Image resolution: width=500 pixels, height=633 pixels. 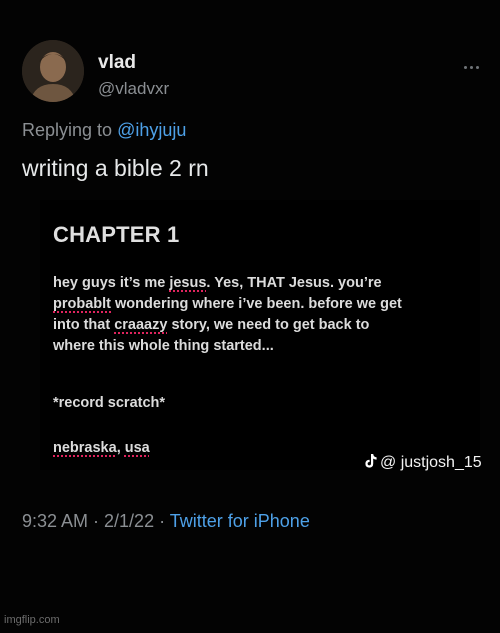 I want to click on tiktok-watermark: @ justjosh_15, so click(x=423, y=462).